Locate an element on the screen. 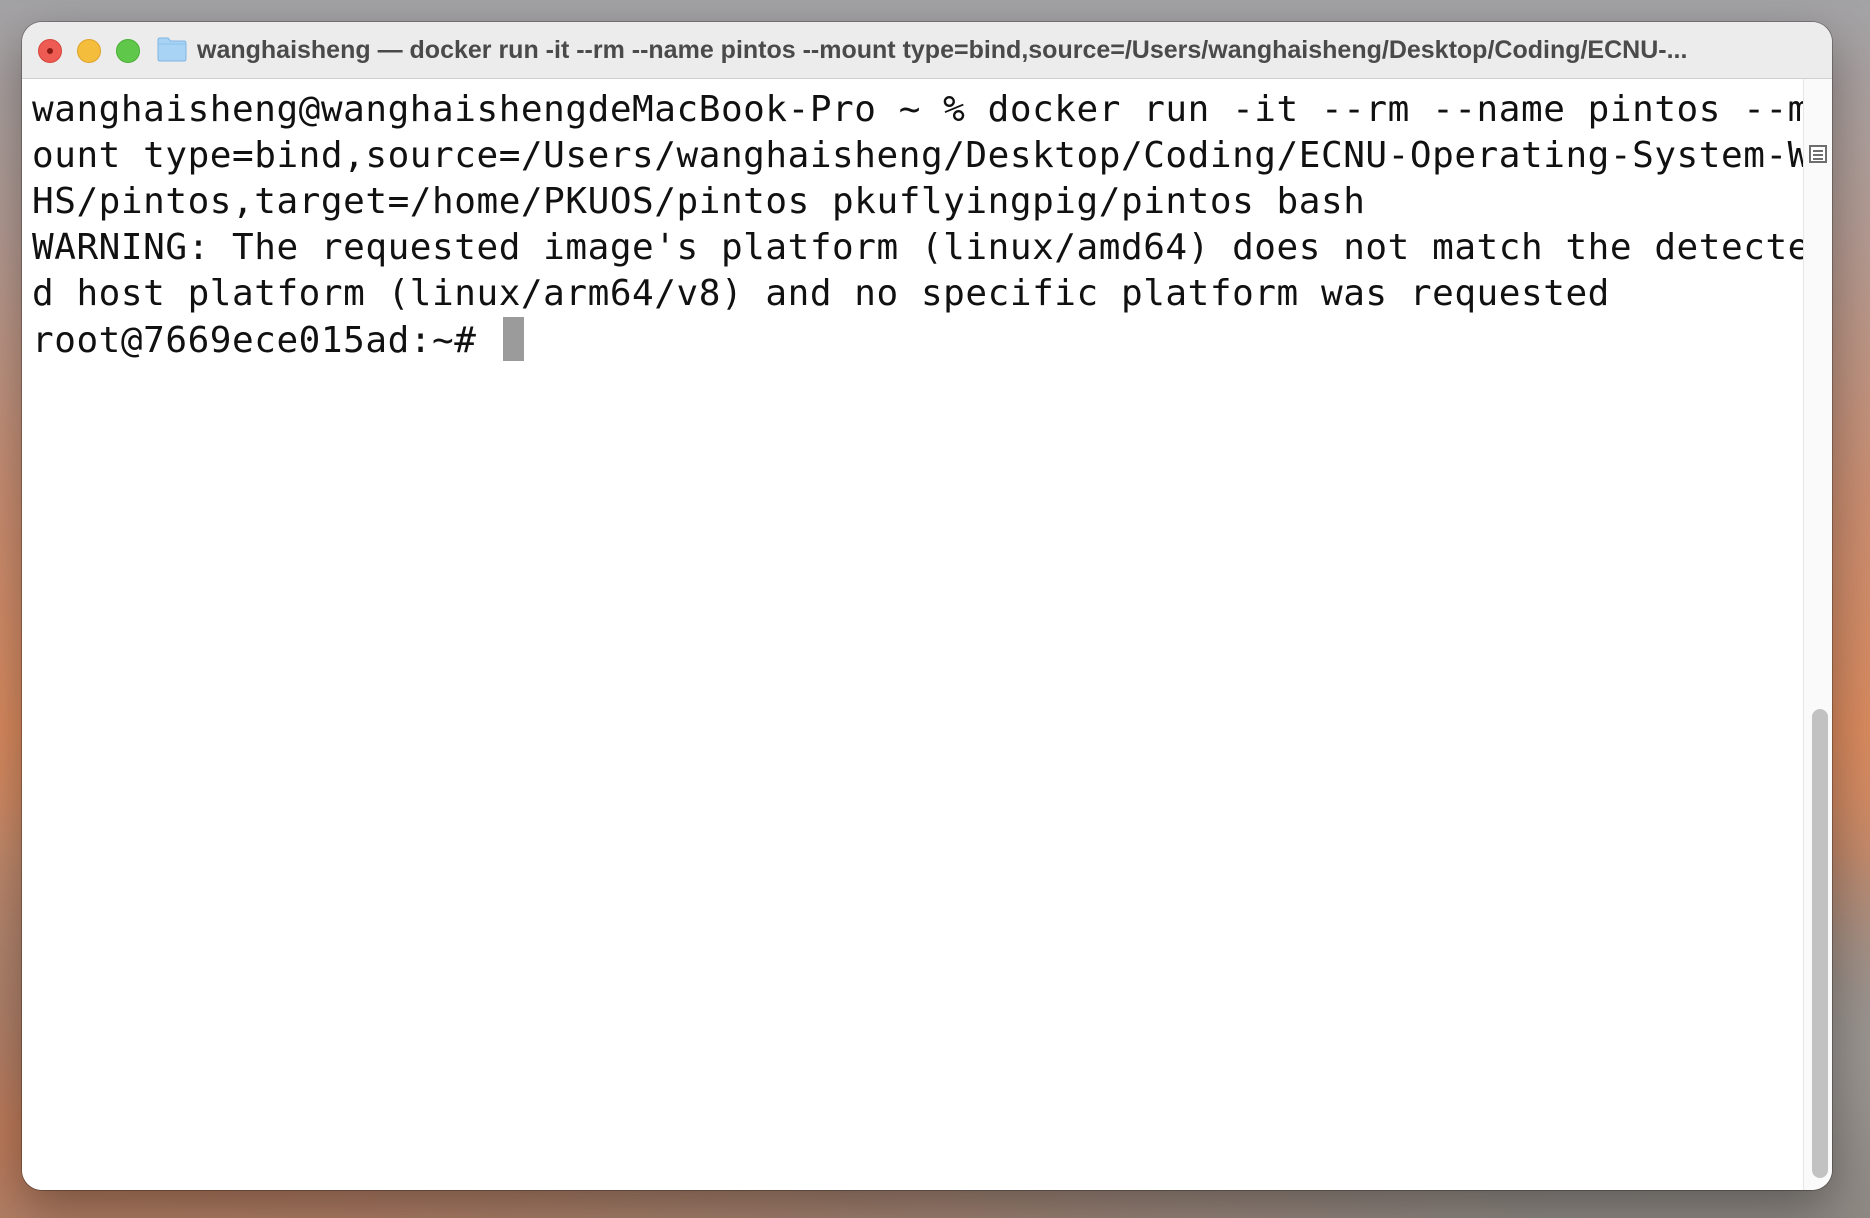 The width and height of the screenshot is (1870, 1218). close-button is located at coordinates (50, 51).